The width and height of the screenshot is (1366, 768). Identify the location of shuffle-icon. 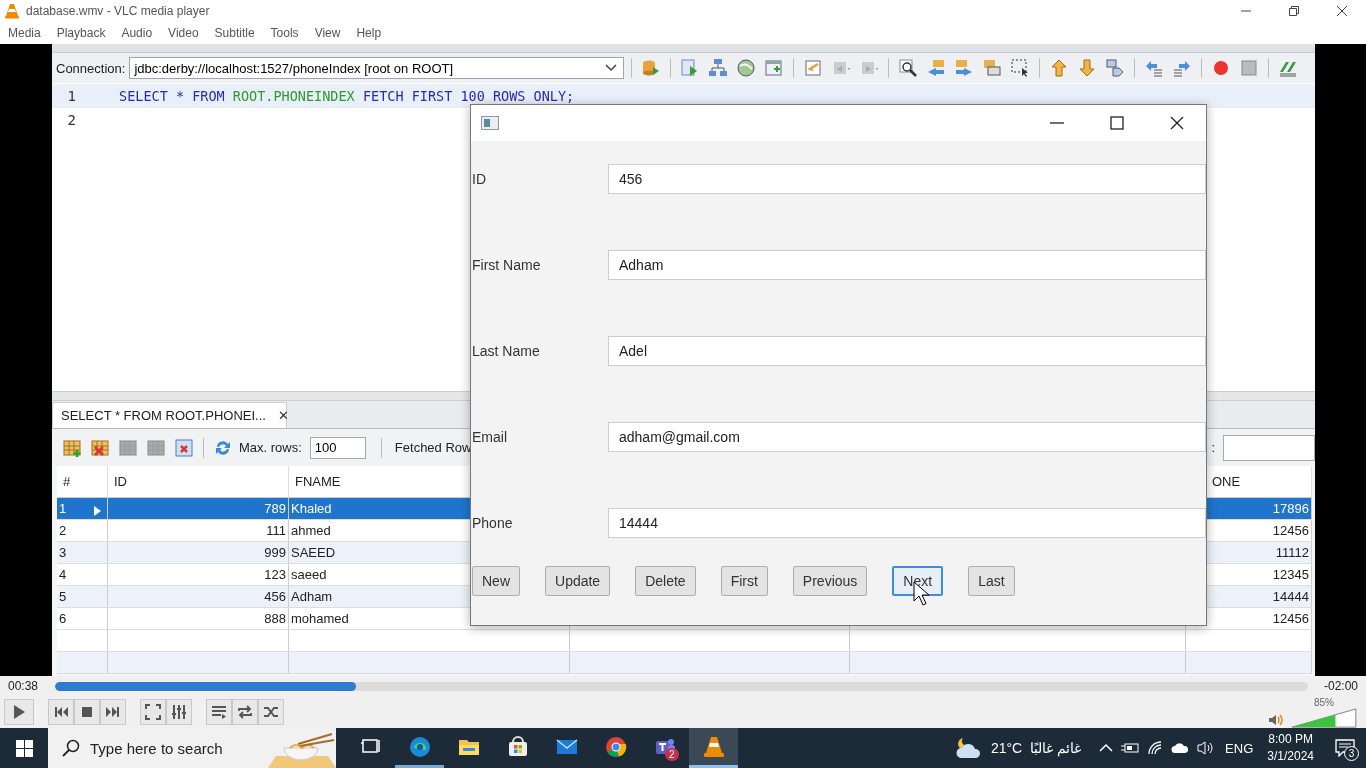
(271, 712).